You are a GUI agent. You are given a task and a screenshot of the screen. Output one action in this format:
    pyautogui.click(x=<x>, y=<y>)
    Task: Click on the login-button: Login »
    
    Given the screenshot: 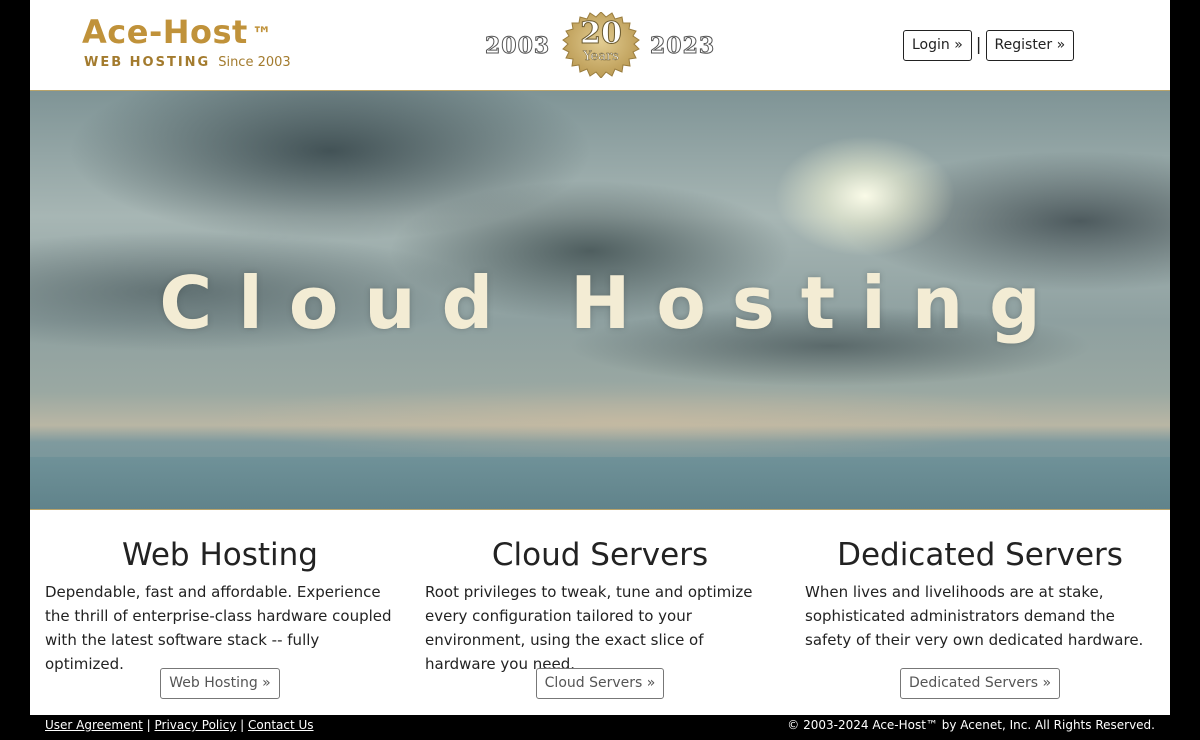 What is the action you would take?
    pyautogui.click(x=937, y=45)
    